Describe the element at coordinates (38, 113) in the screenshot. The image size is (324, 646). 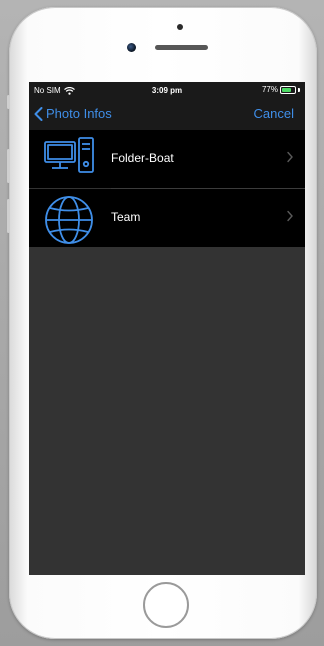
I see `chevron-left-icon` at that location.